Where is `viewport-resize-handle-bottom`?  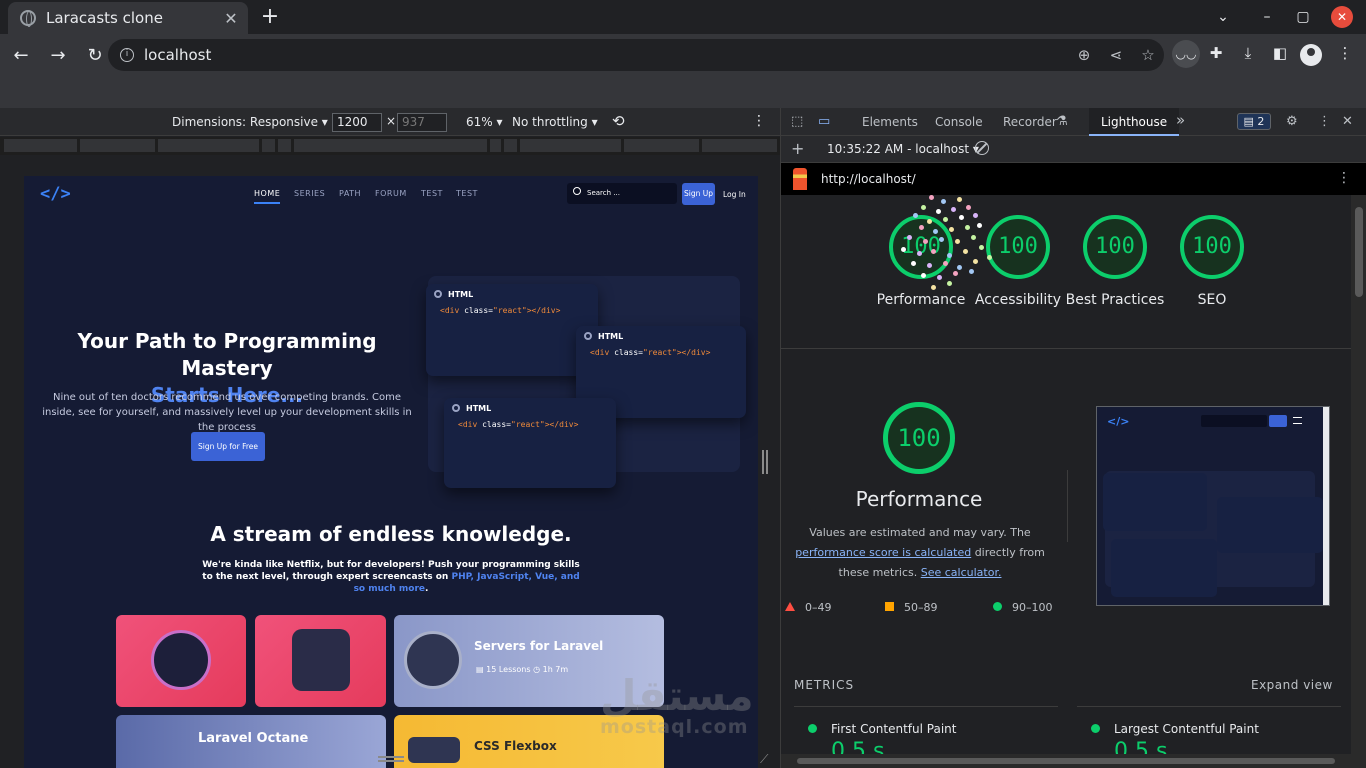
viewport-resize-handle-bottom is located at coordinates (391, 759).